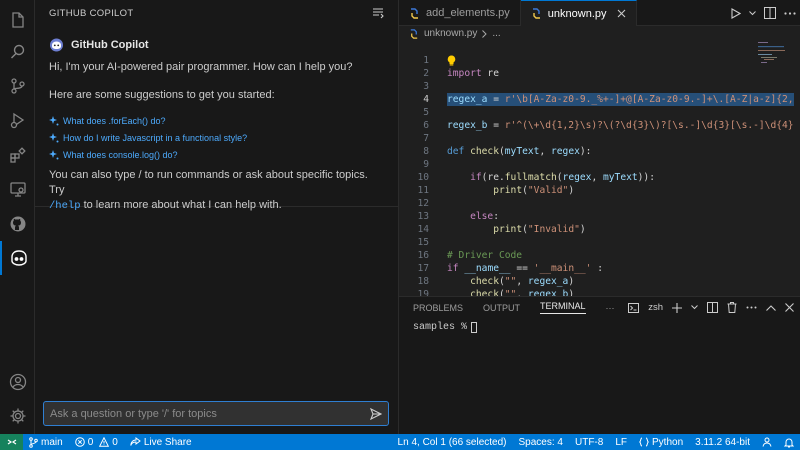 This screenshot has height=450, width=800. What do you see at coordinates (485, 33) in the screenshot?
I see `chevron-right-icon` at bounding box center [485, 33].